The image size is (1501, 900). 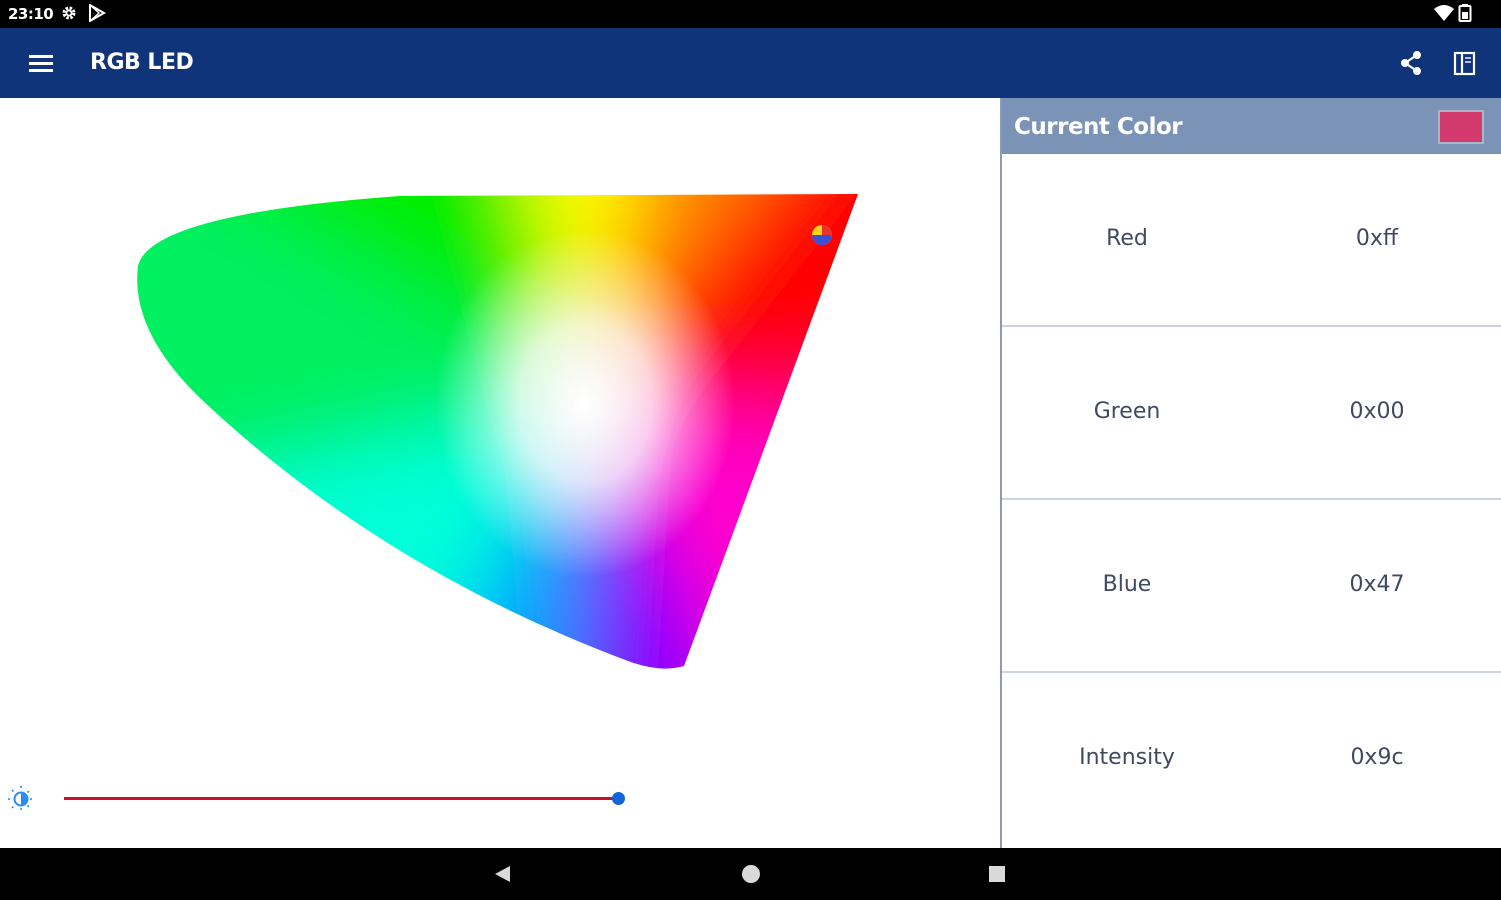 What do you see at coordinates (750, 14) in the screenshot?
I see `status-bar: 23:10` at bounding box center [750, 14].